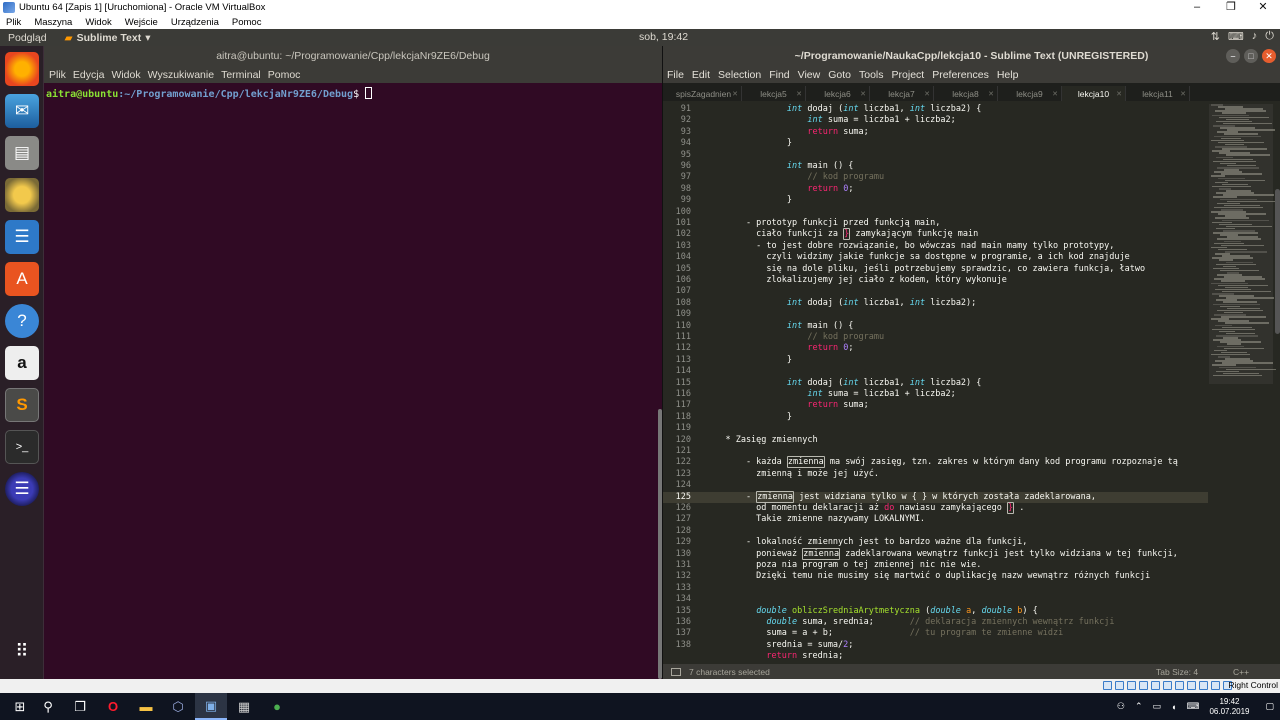 The height and width of the screenshot is (720, 1280). What do you see at coordinates (1244, 244) in the screenshot?
I see `minimap` at bounding box center [1244, 244].